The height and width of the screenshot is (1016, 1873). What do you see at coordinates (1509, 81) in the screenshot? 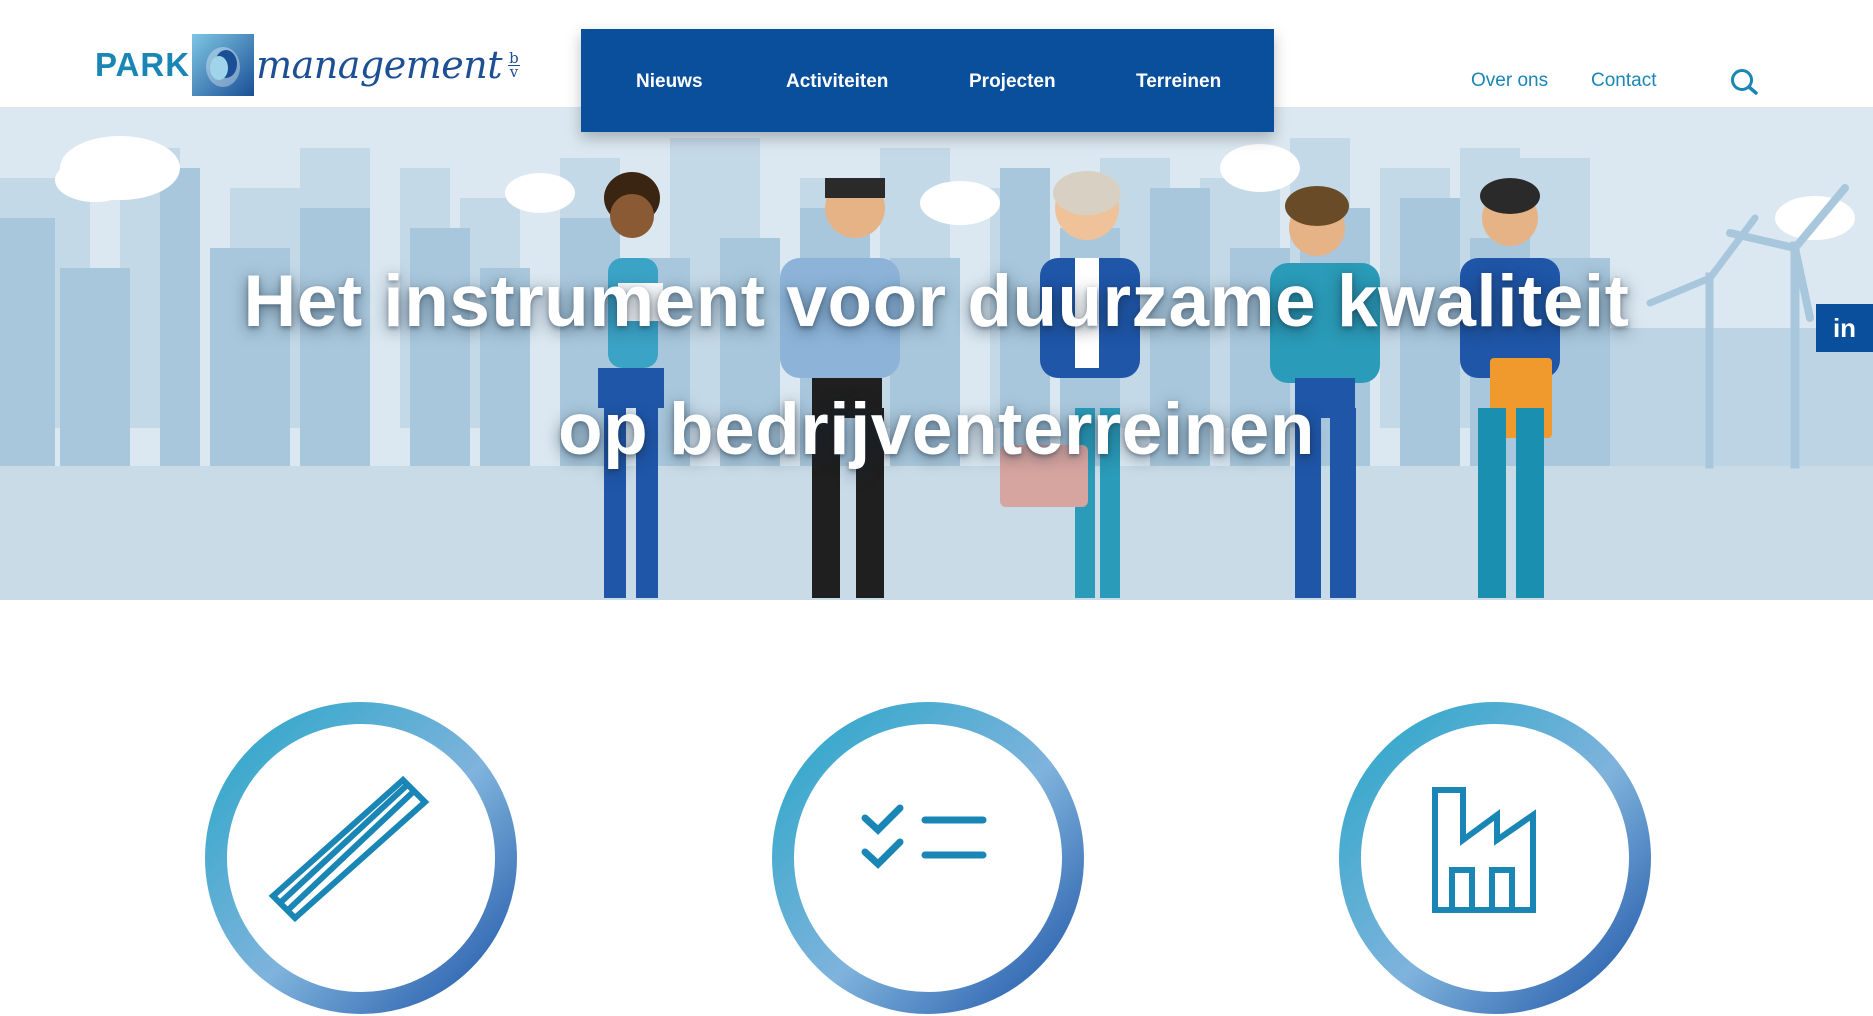
I see `nav-over-ons: Over ons` at bounding box center [1509, 81].